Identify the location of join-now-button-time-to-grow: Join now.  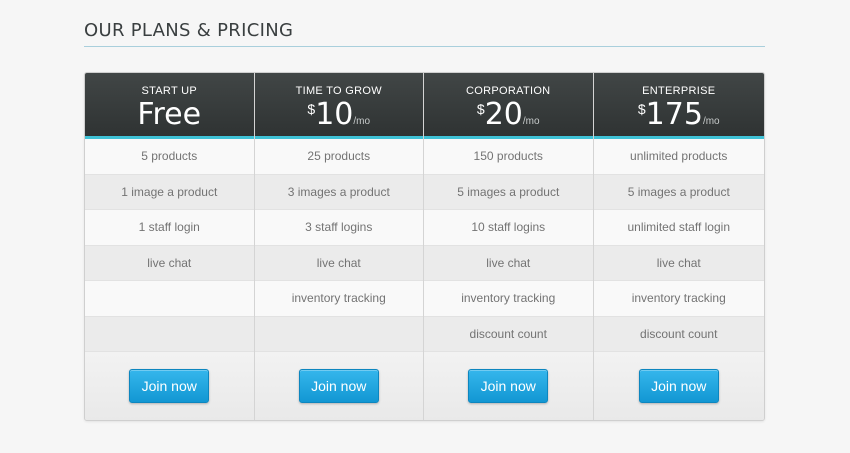
(338, 386).